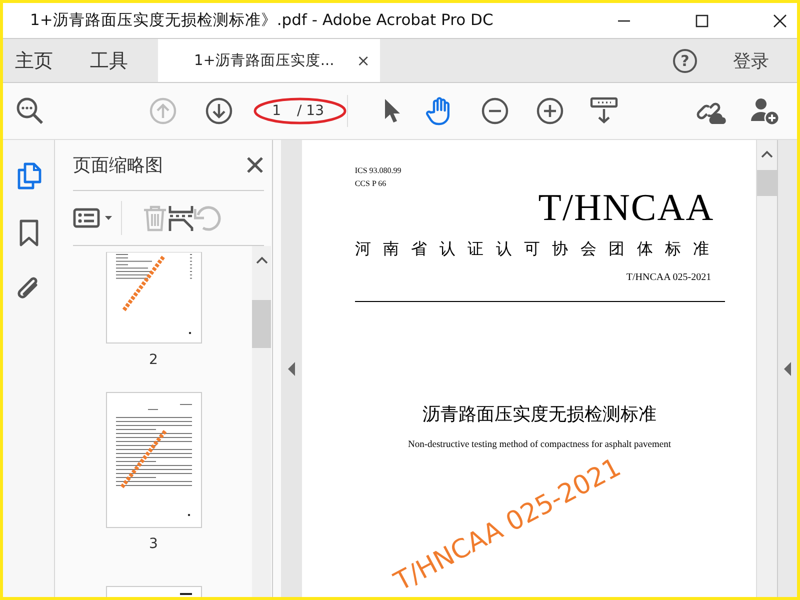 Image resolution: width=800 pixels, height=600 pixels. What do you see at coordinates (702, 21) in the screenshot?
I see `maximize-icon` at bounding box center [702, 21].